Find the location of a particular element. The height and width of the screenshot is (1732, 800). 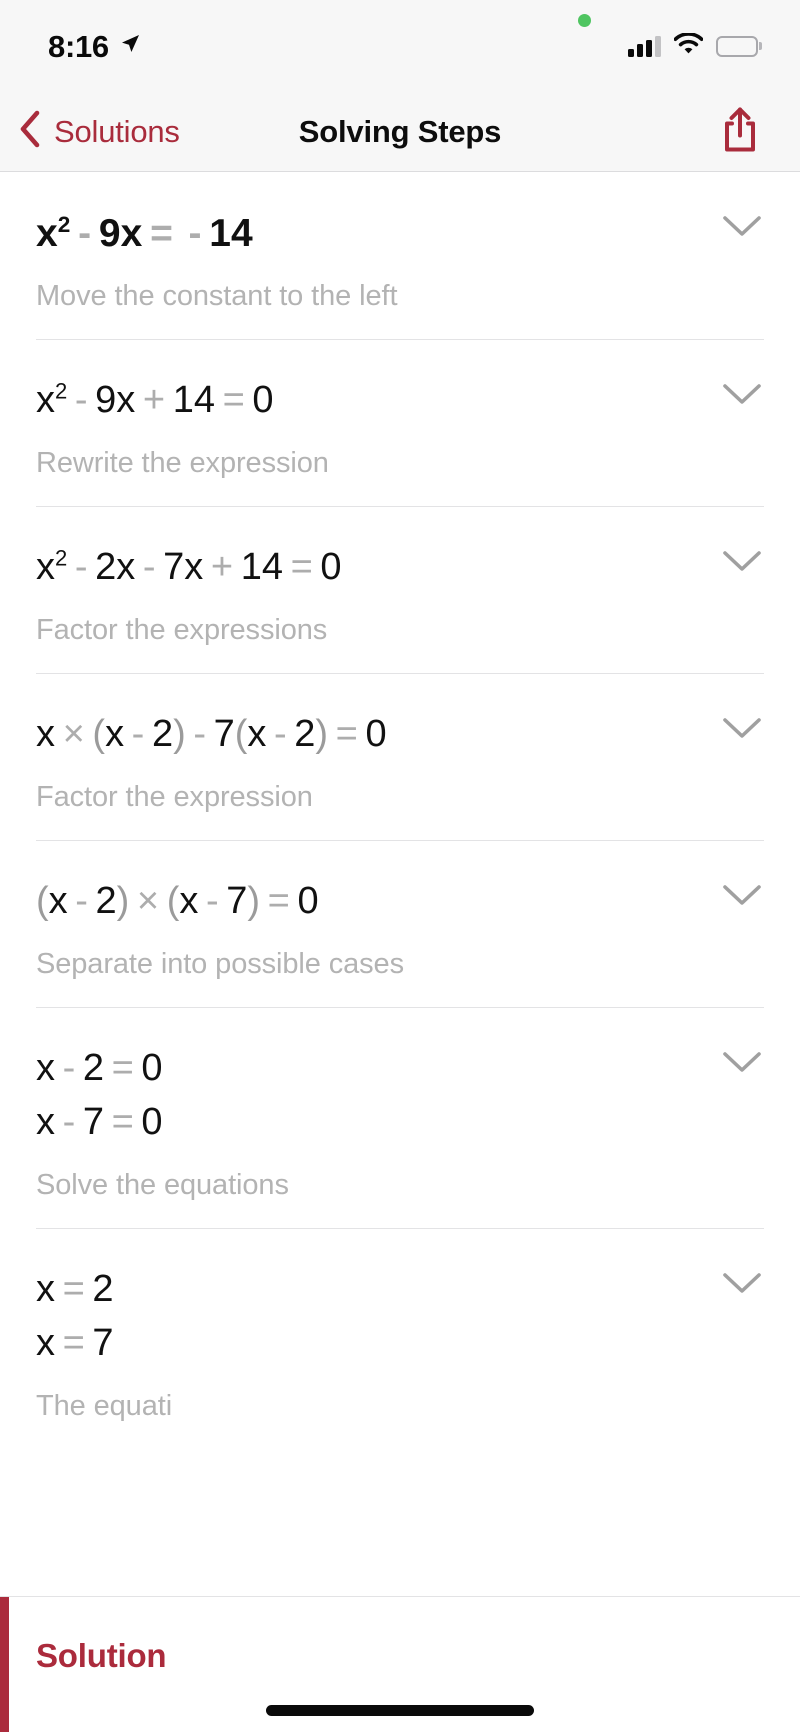

cellular-signal-icon is located at coordinates (644, 46).